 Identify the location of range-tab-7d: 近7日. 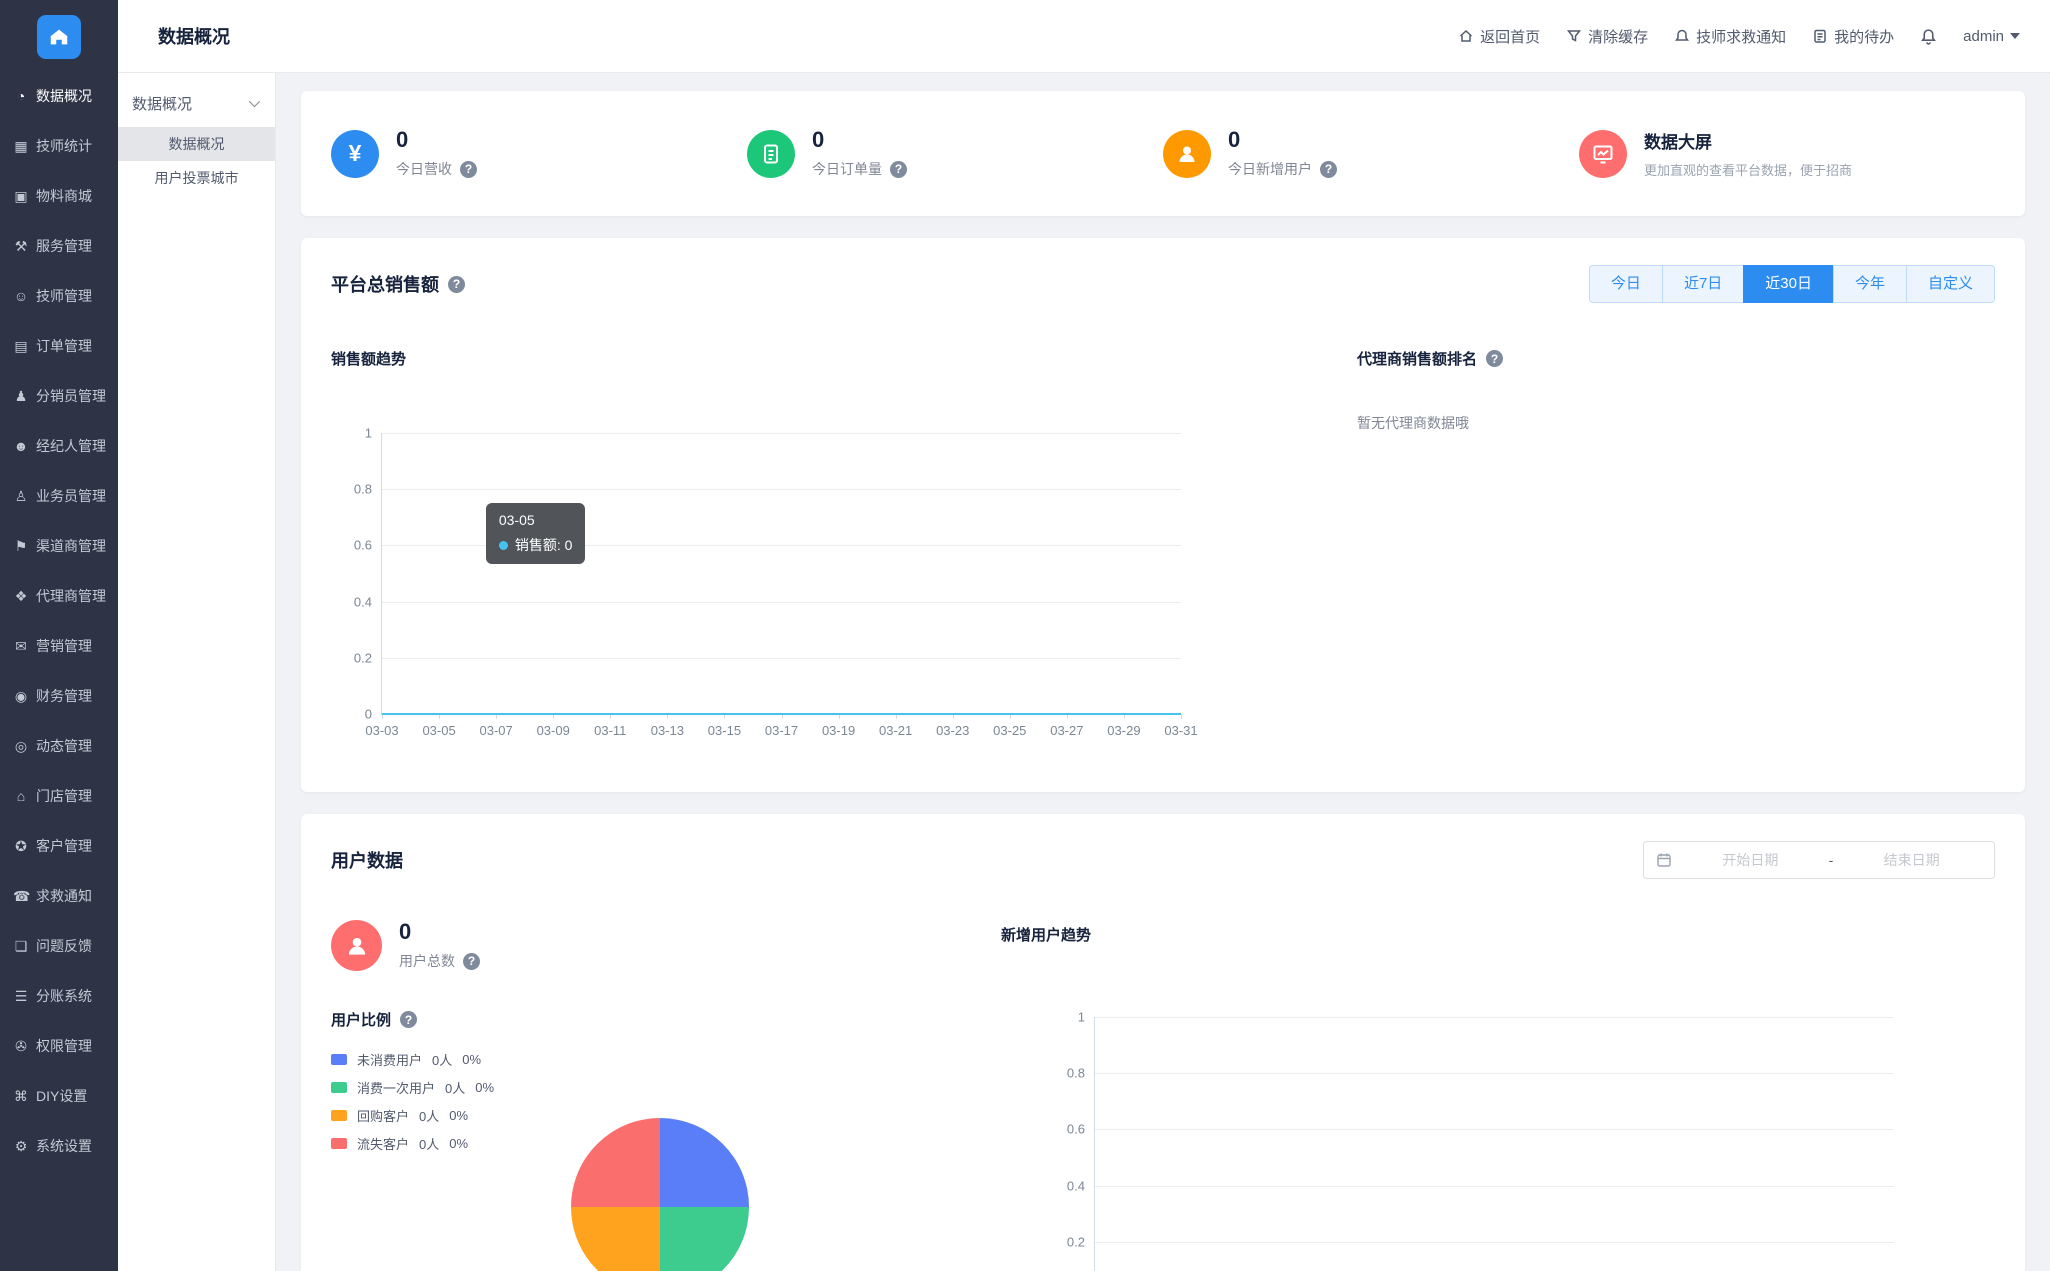
(1702, 284).